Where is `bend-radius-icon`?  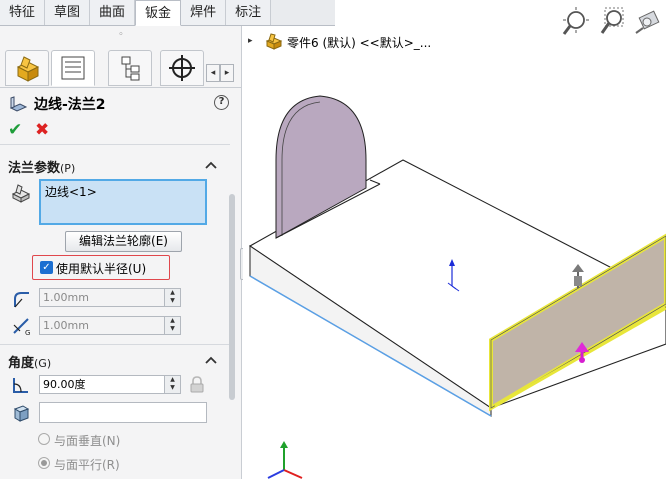 bend-radius-icon is located at coordinates (21, 300).